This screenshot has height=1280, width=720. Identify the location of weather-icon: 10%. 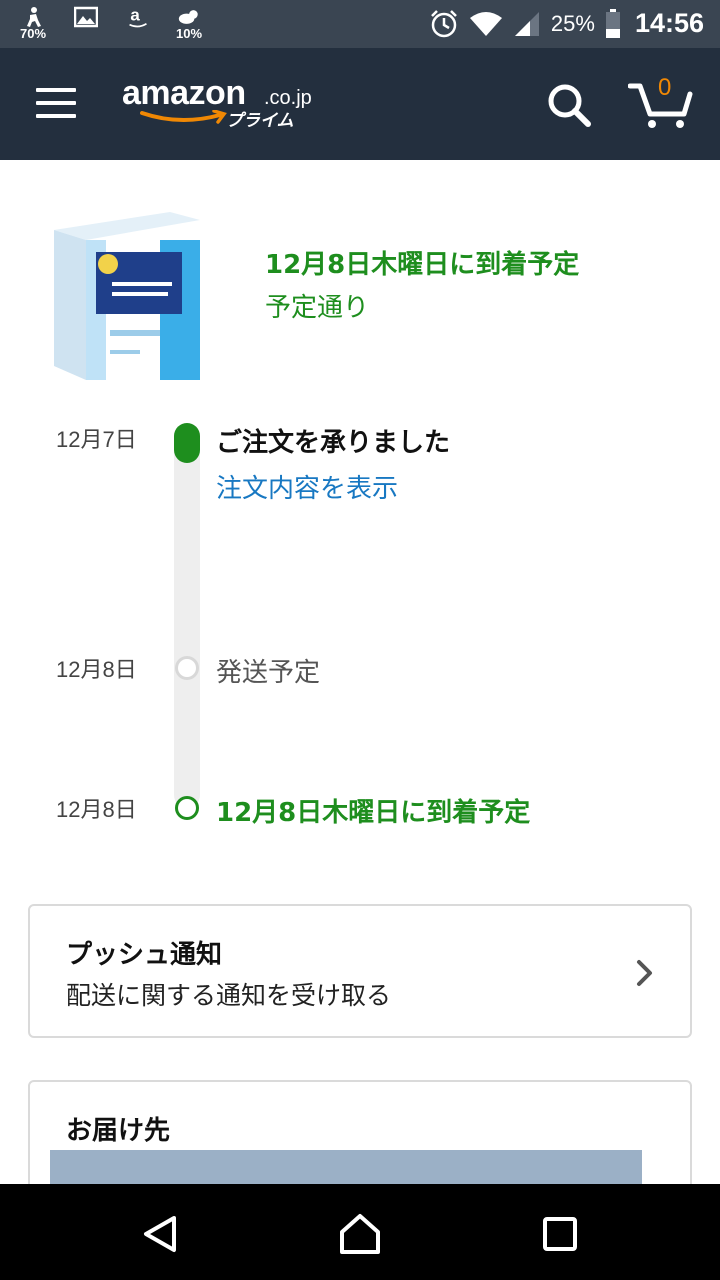
(191, 24).